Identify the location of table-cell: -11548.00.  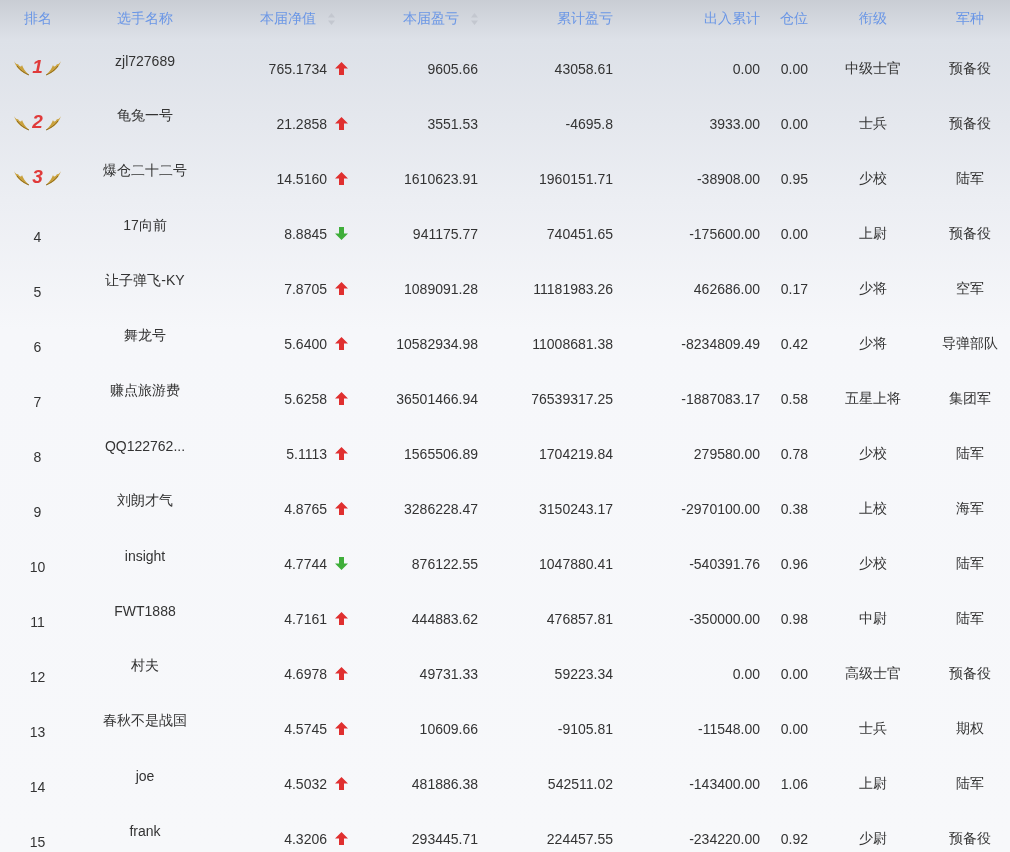
(729, 728).